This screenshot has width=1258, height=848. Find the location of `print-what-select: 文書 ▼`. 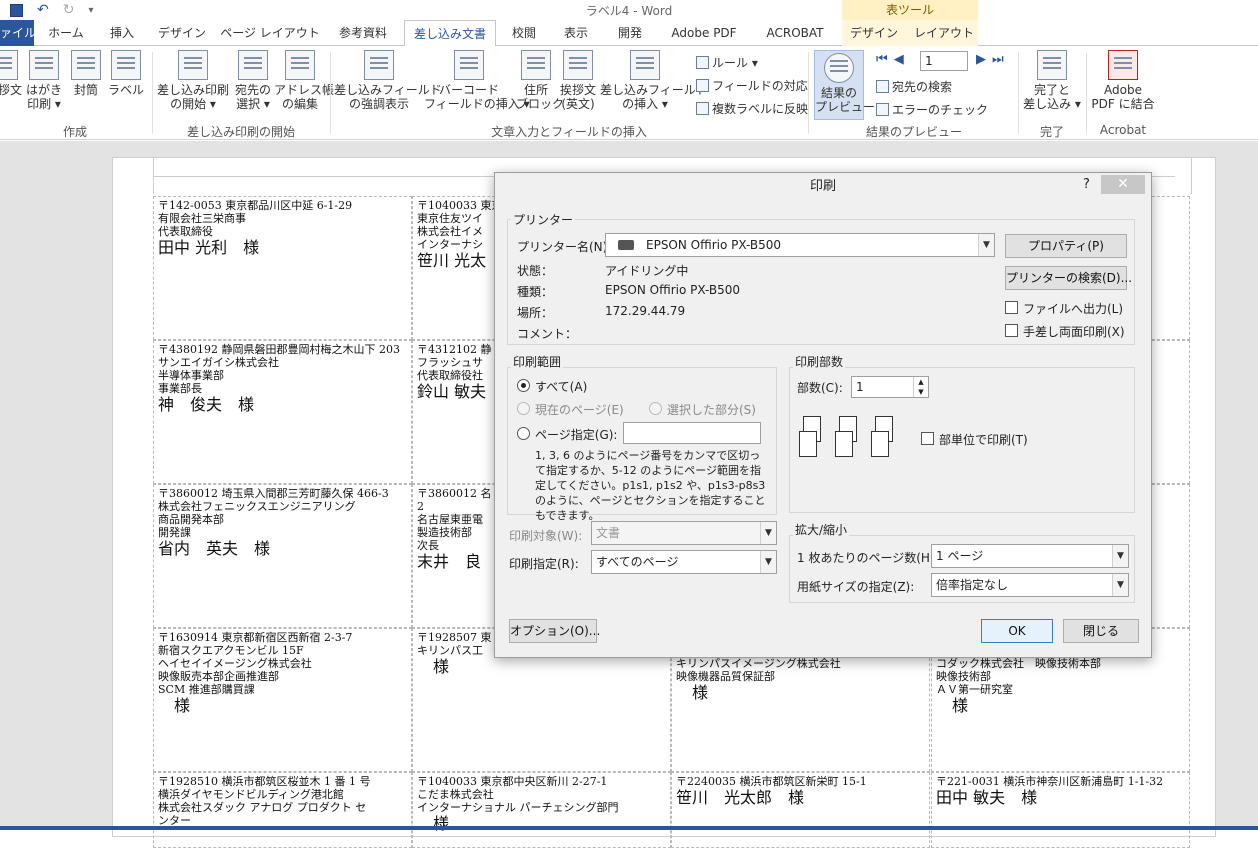

print-what-select: 文書 ▼ is located at coordinates (684, 533).